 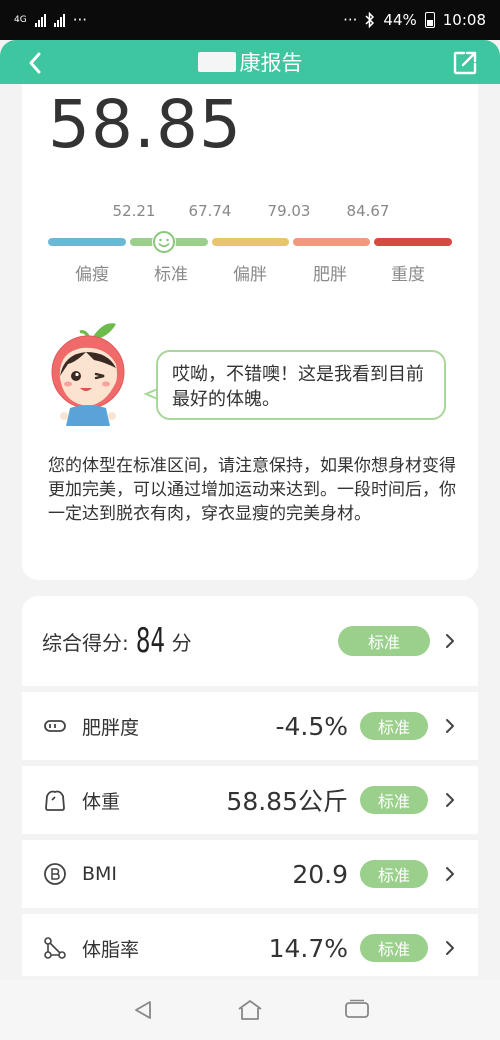 I want to click on network-type: 4G, so click(x=20, y=19).